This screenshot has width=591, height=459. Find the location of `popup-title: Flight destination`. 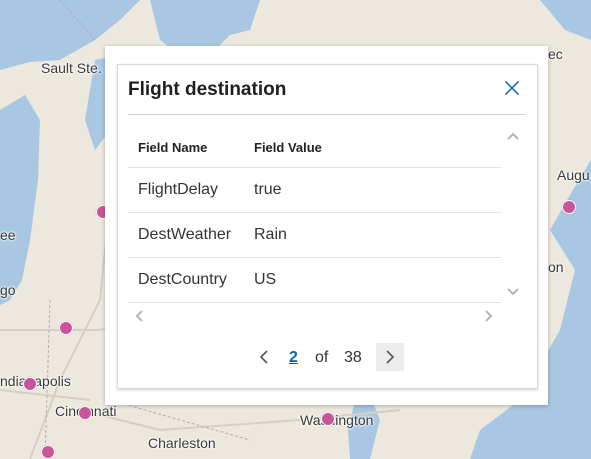

popup-title: Flight destination is located at coordinates (207, 89).